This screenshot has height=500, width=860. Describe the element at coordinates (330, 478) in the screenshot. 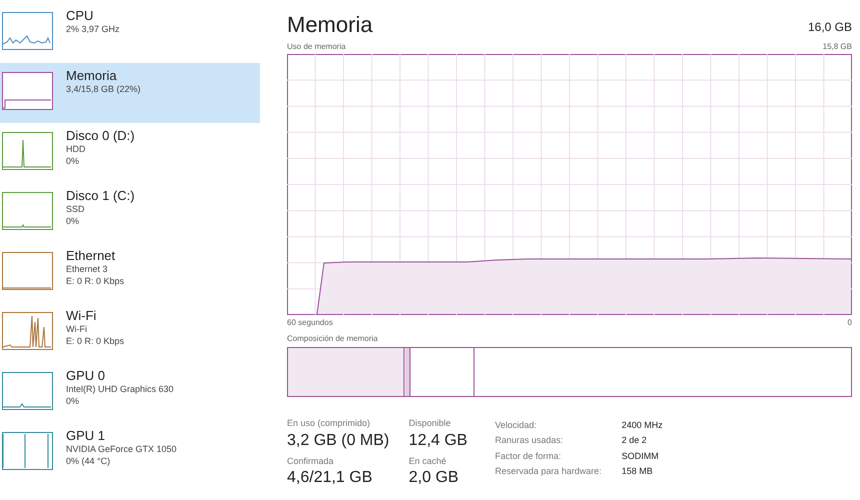

I see `stat-value: 4,6/21,1 GB` at that location.